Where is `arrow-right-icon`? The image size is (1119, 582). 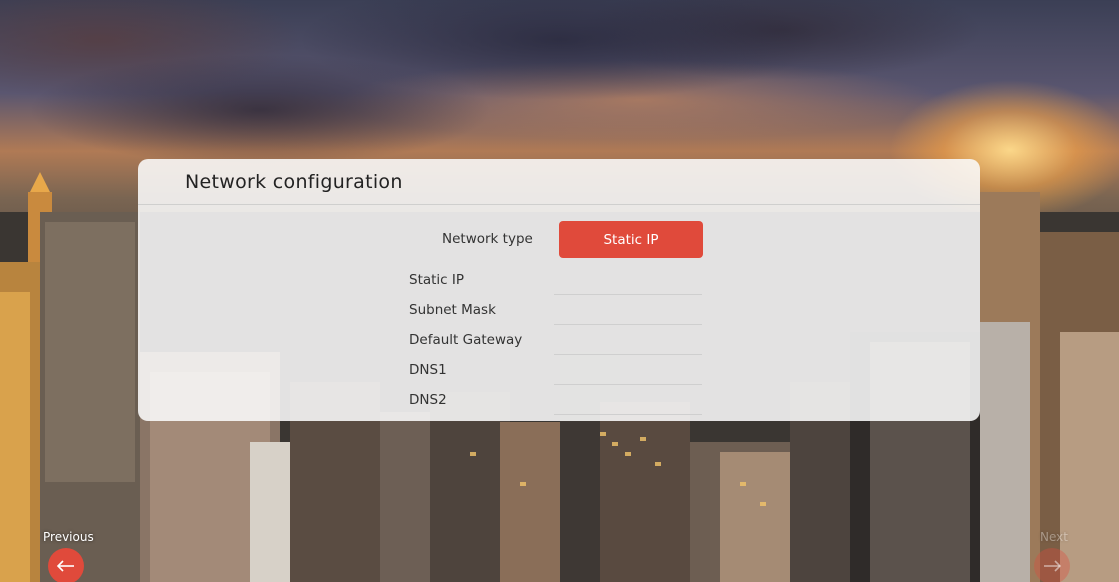
arrow-right-icon is located at coordinates (1053, 566).